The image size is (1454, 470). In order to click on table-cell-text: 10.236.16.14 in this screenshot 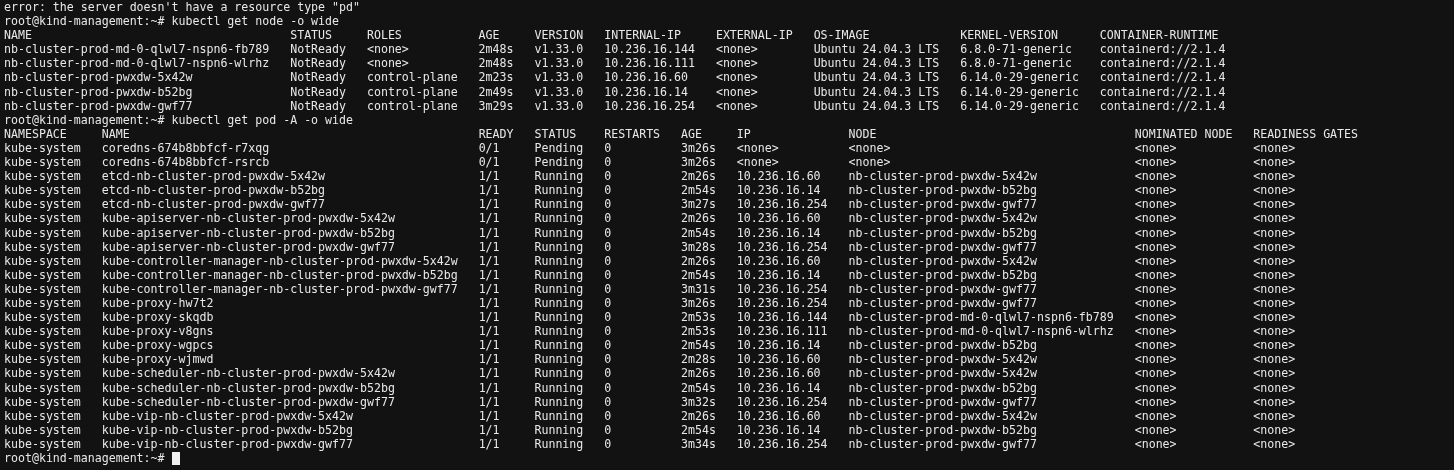, I will do `click(779, 232)`.